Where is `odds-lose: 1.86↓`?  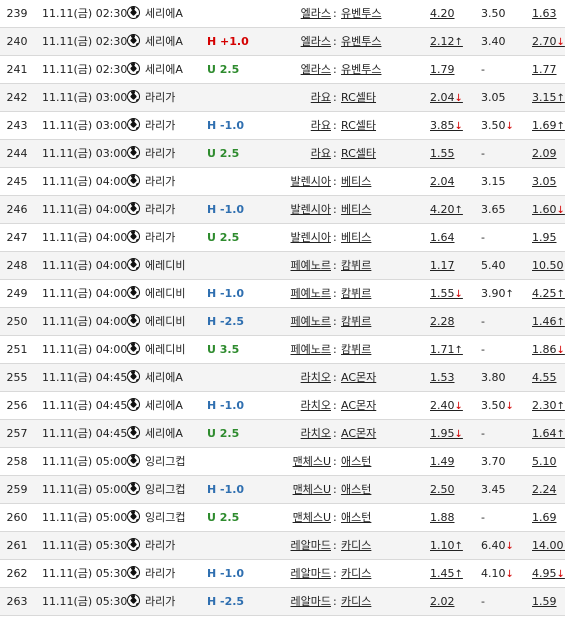 odds-lose: 1.86↓ is located at coordinates (548, 350).